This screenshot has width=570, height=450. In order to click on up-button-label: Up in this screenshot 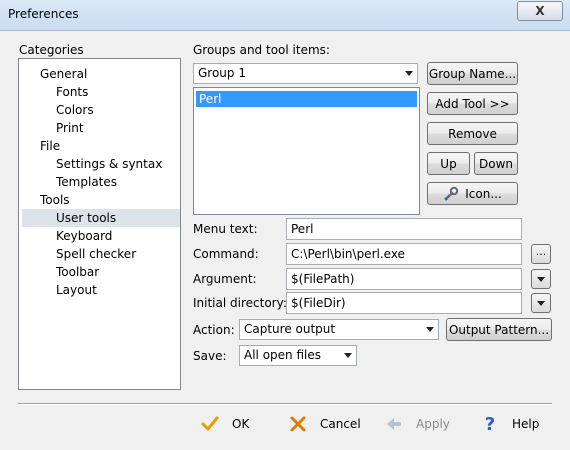, I will do `click(448, 163)`.